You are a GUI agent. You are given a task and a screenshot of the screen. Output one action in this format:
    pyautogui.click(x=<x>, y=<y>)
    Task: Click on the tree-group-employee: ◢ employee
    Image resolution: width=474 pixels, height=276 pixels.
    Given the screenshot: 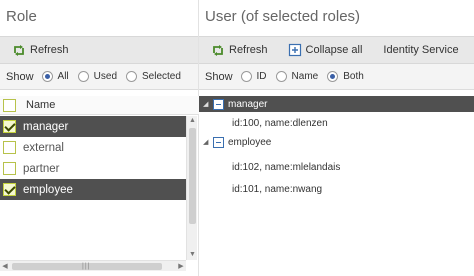 What is the action you would take?
    pyautogui.click(x=336, y=142)
    